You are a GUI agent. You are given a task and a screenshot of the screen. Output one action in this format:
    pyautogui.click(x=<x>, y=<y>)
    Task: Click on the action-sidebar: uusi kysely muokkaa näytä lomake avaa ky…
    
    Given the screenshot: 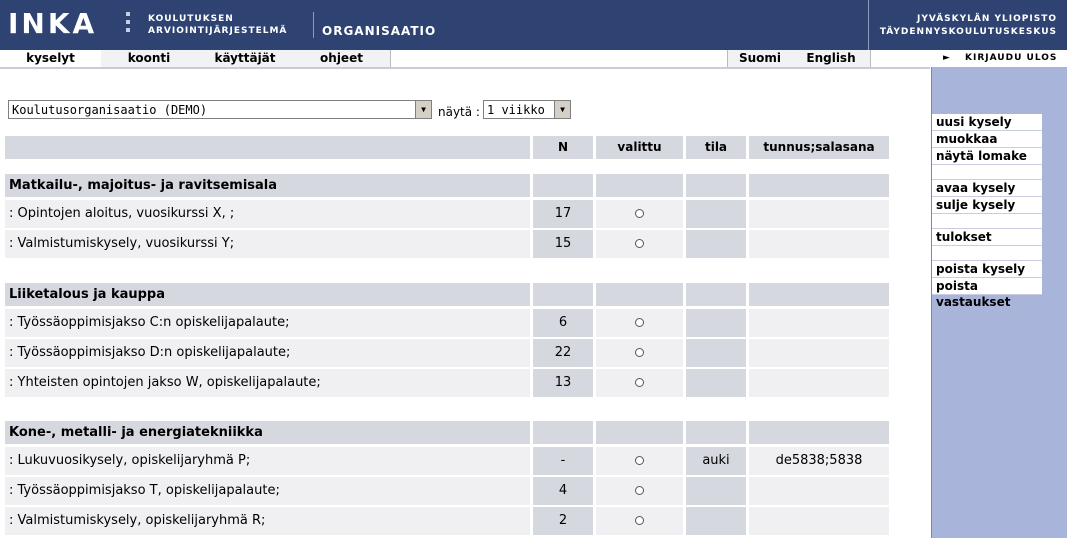 What is the action you would take?
    pyautogui.click(x=999, y=302)
    